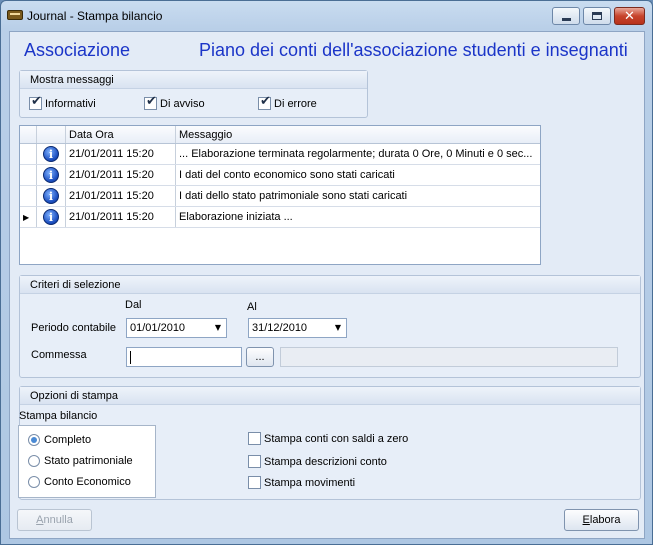 This screenshot has width=653, height=545. What do you see at coordinates (254, 482) in the screenshot?
I see `print-movements-checkbox` at bounding box center [254, 482].